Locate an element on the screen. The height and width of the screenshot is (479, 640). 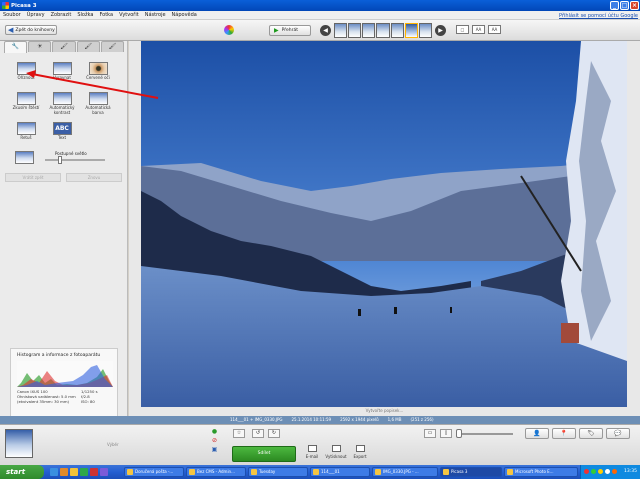
maximize-button: □ is located at coordinates (624, 5).